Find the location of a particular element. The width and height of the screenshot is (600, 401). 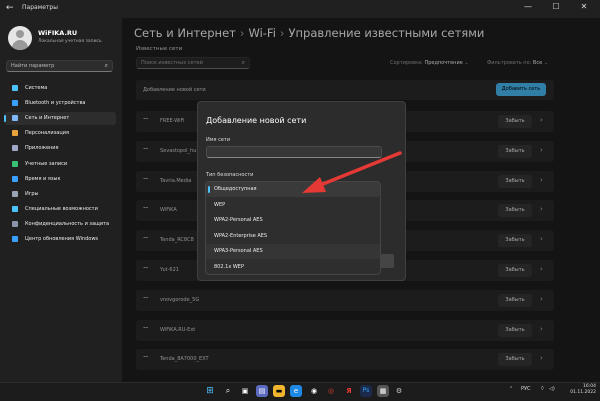

security-option-label: WPA2-Enterprise AES is located at coordinates (241, 235).